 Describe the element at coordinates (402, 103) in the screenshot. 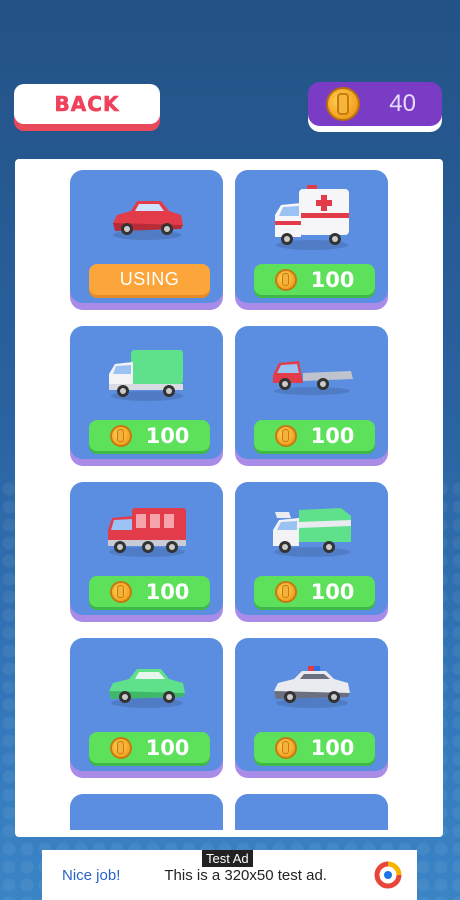

I see `coin-count: 40` at that location.